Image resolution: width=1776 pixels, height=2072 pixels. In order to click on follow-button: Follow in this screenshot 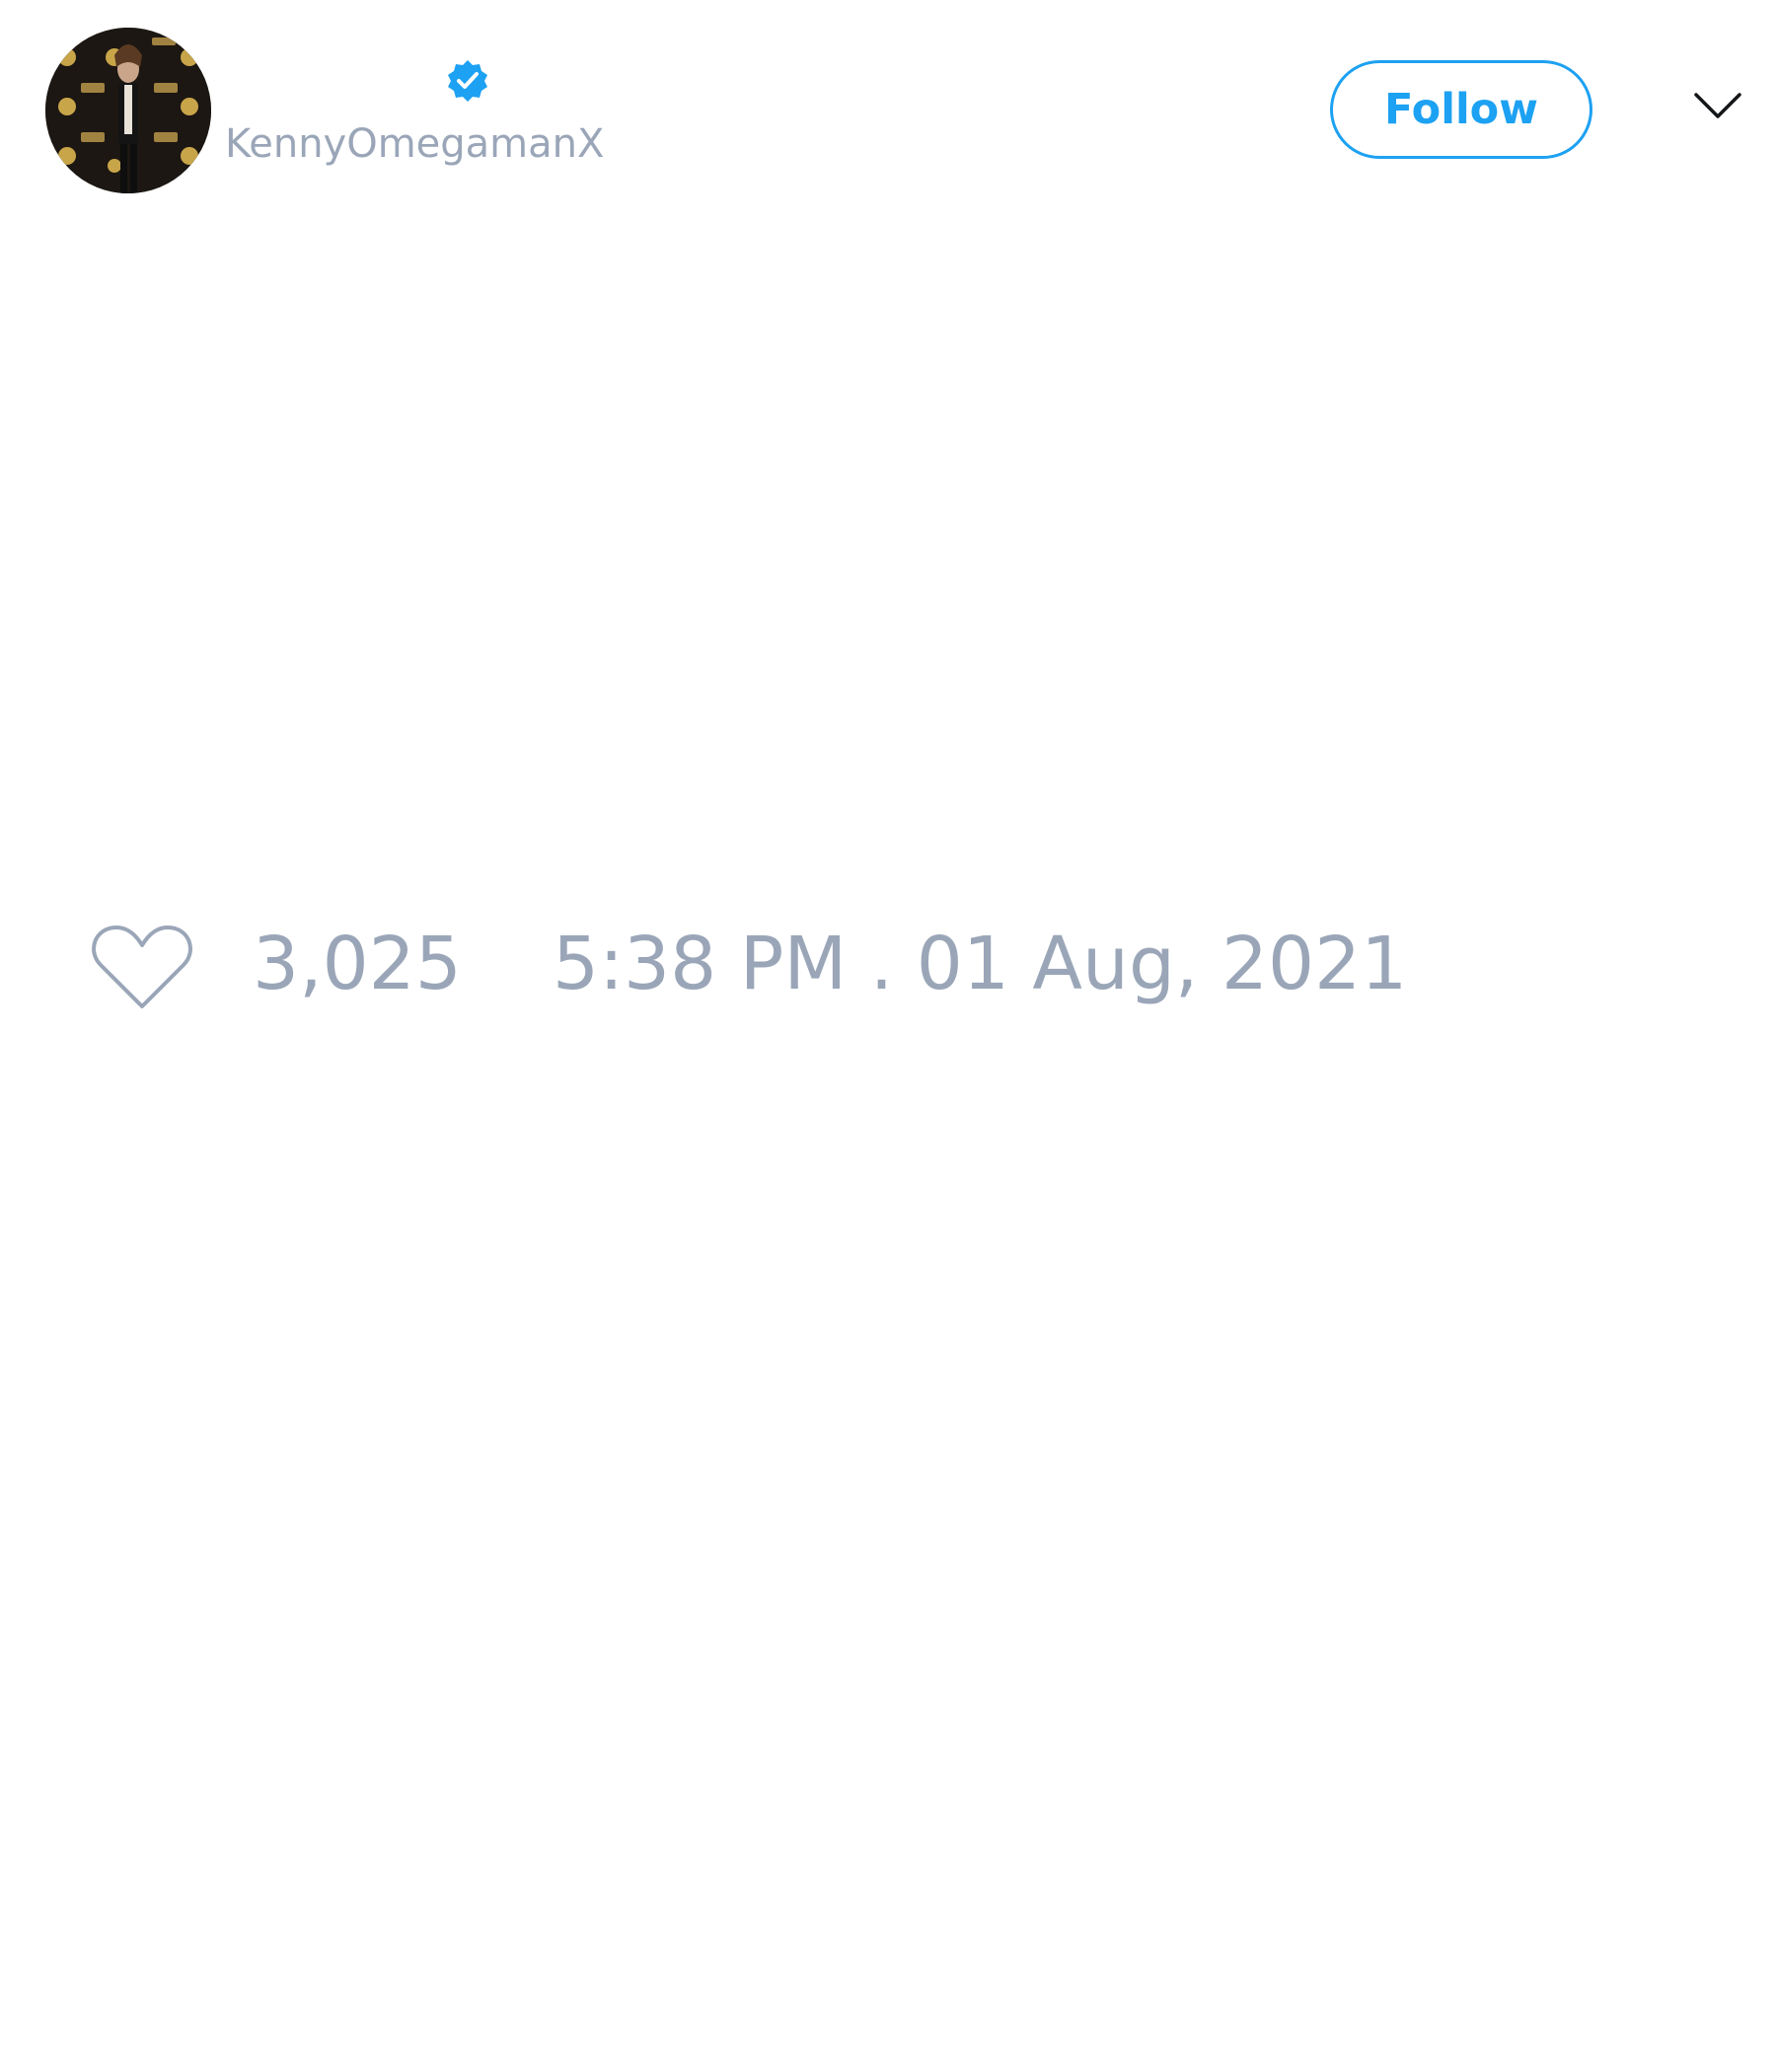, I will do `click(1461, 110)`.